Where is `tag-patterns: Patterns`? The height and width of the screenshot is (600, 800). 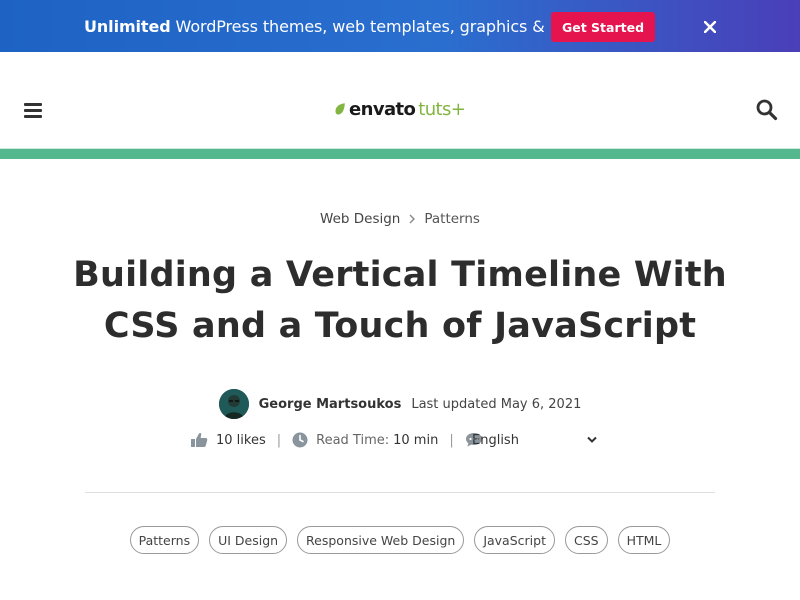
tag-patterns: Patterns is located at coordinates (164, 540).